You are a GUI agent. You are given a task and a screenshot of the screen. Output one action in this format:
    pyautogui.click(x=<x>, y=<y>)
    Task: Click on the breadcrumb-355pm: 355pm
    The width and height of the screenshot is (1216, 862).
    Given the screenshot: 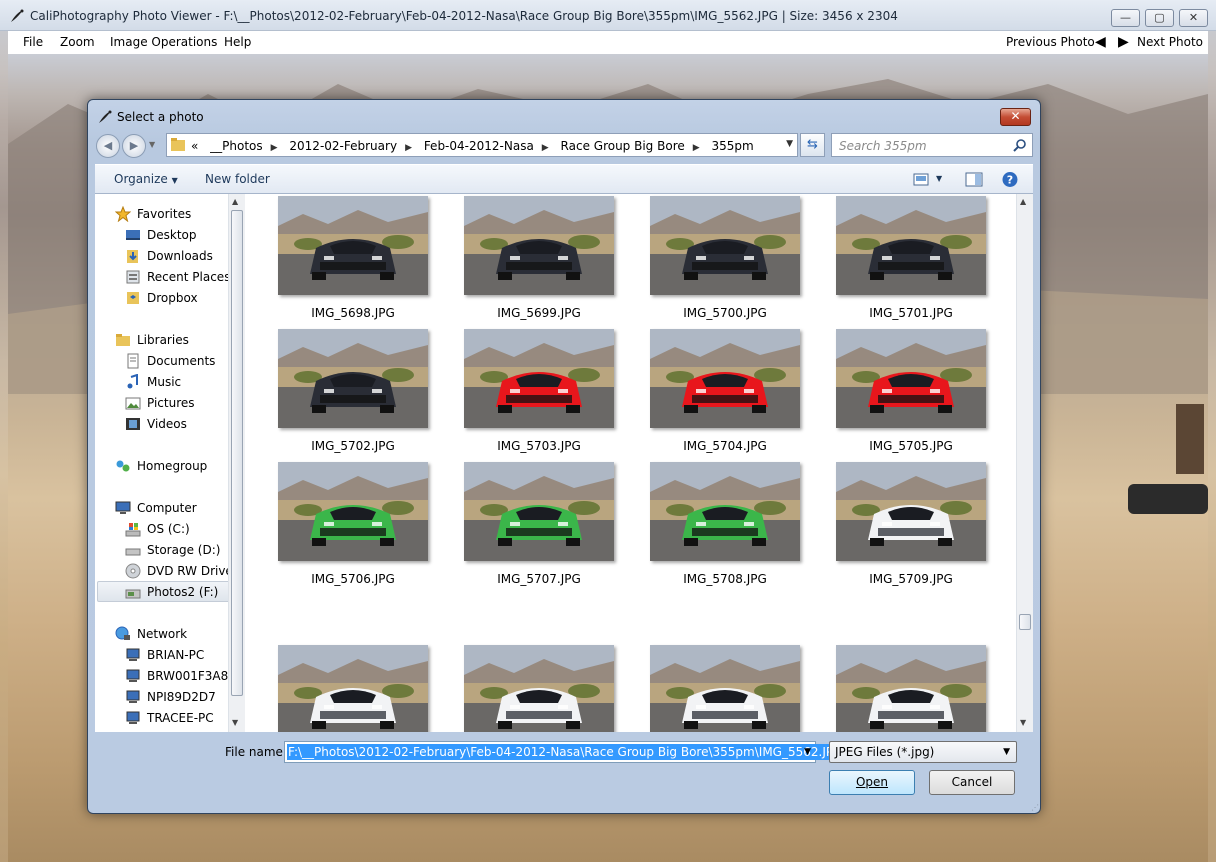 What is the action you would take?
    pyautogui.click(x=733, y=146)
    